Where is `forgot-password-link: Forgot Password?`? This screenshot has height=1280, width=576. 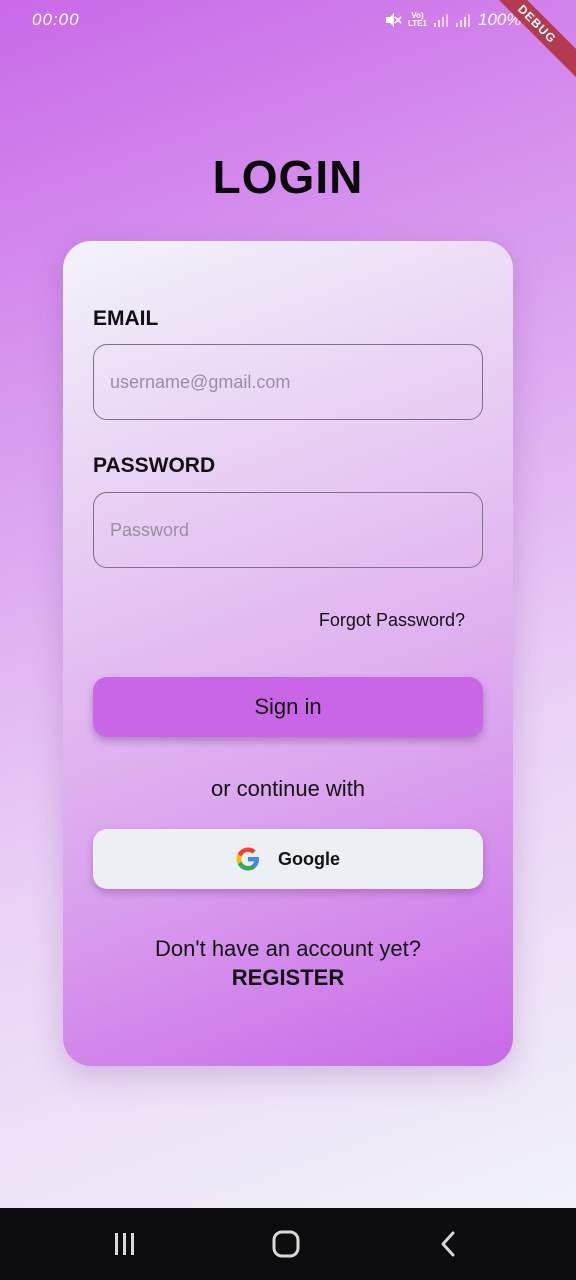
forgot-password-link: Forgot Password? is located at coordinates (392, 620).